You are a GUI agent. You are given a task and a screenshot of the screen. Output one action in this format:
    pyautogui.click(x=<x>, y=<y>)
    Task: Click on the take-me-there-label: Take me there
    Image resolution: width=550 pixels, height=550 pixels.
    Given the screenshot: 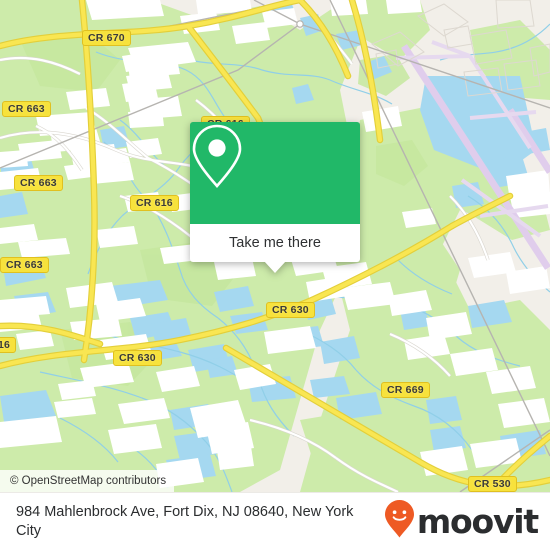 What is the action you would take?
    pyautogui.click(x=275, y=243)
    